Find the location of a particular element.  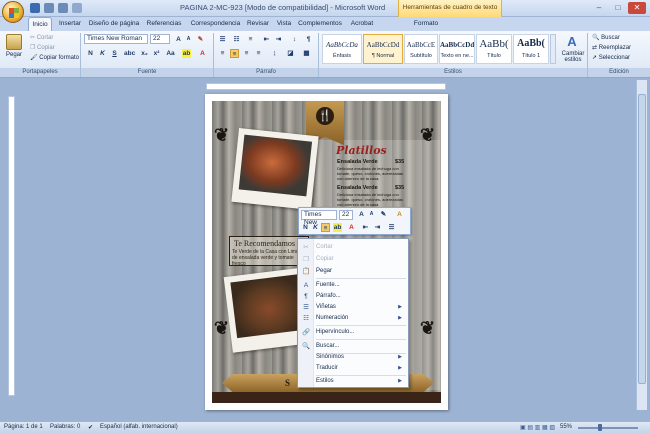

menu-item-styles: Estilos ▶ is located at coordinates (353, 381).